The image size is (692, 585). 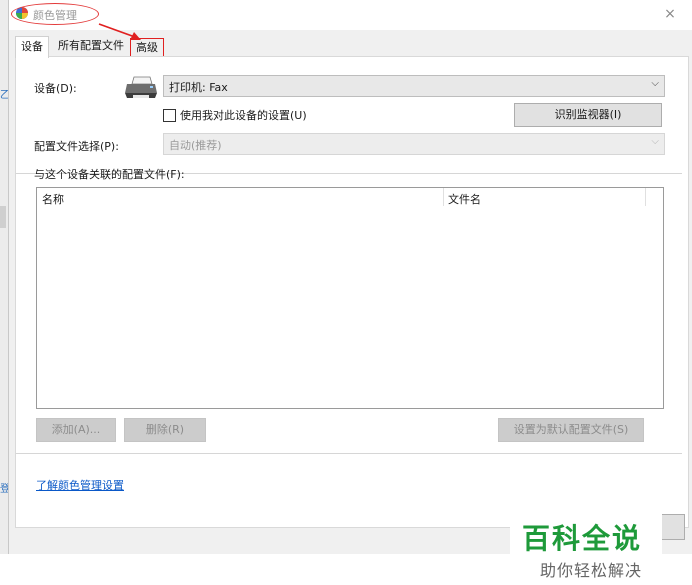 I want to click on device-select-value: 打印机: Fax, so click(x=198, y=87).